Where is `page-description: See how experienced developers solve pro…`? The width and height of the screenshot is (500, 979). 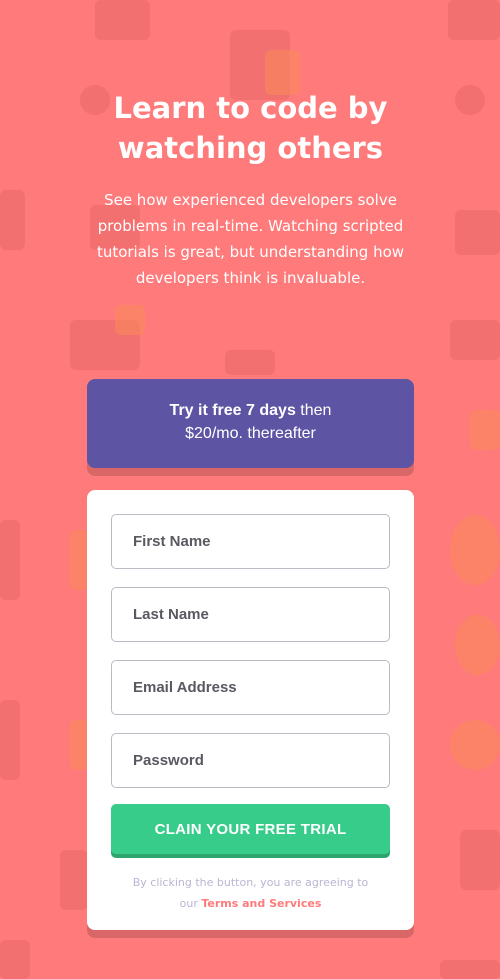
page-description: See how experienced developers solve pro… is located at coordinates (250, 239).